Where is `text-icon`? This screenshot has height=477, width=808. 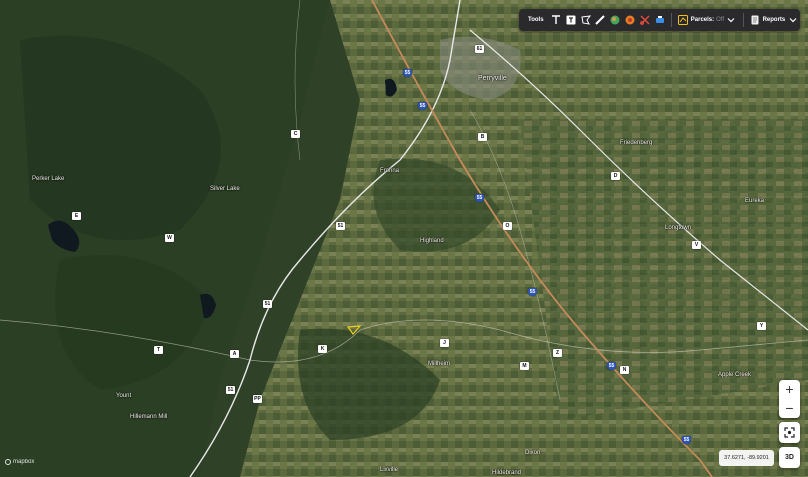 text-icon is located at coordinates (556, 20).